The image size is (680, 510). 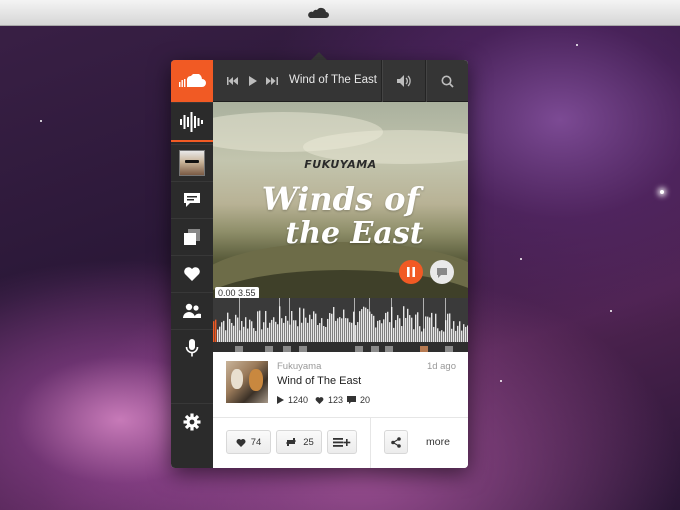 What do you see at coordinates (280, 400) in the screenshot?
I see `play-icon` at bounding box center [280, 400].